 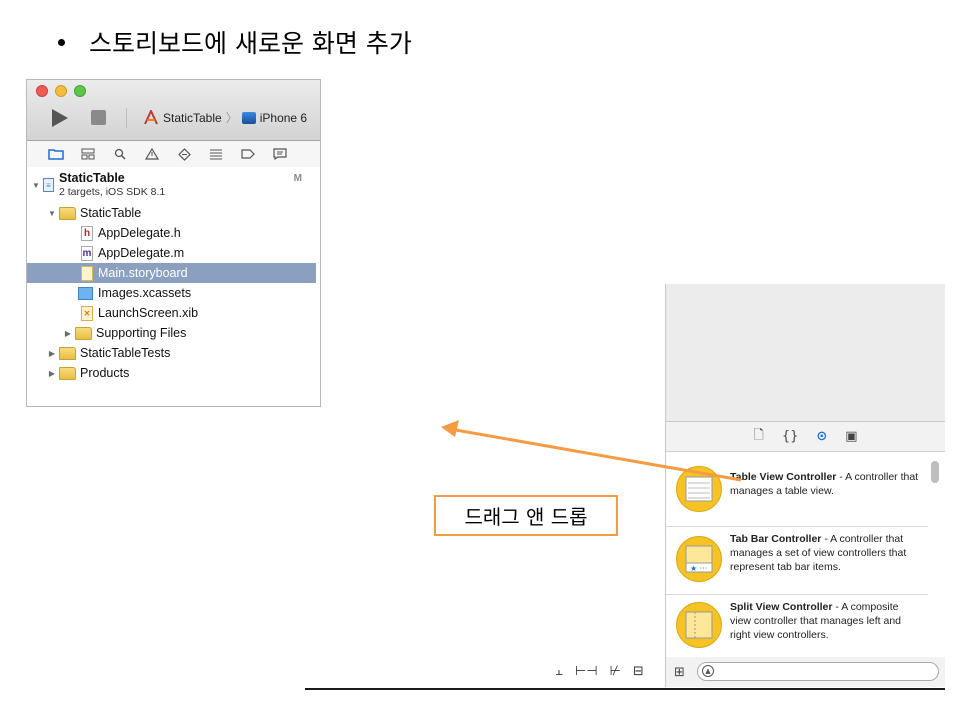 What do you see at coordinates (231, 118) in the screenshot?
I see `chevron-right-icon: 〉` at bounding box center [231, 118].